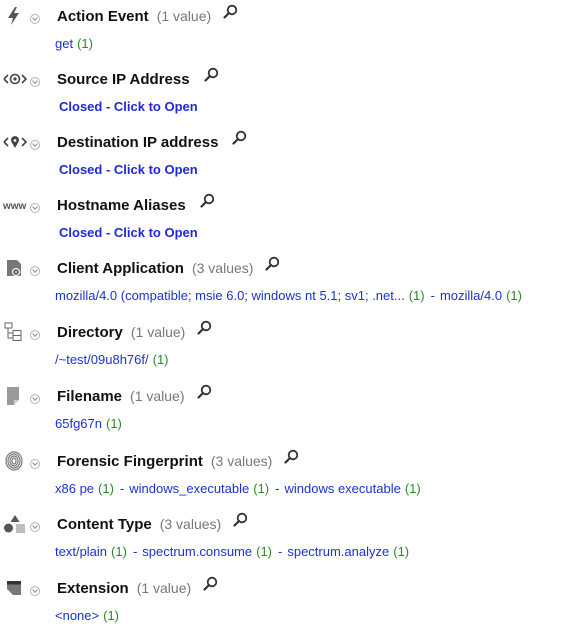 The image size is (580, 637). What do you see at coordinates (290, 350) in the screenshot?
I see `meta-group-row: Directory (1 value) /~test/09u8h76f/(1)` at bounding box center [290, 350].